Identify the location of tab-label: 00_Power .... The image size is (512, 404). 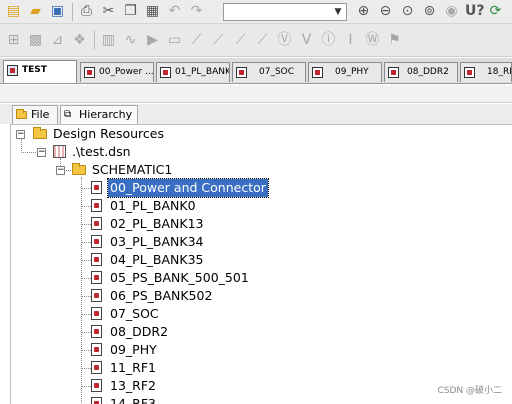
(126, 72).